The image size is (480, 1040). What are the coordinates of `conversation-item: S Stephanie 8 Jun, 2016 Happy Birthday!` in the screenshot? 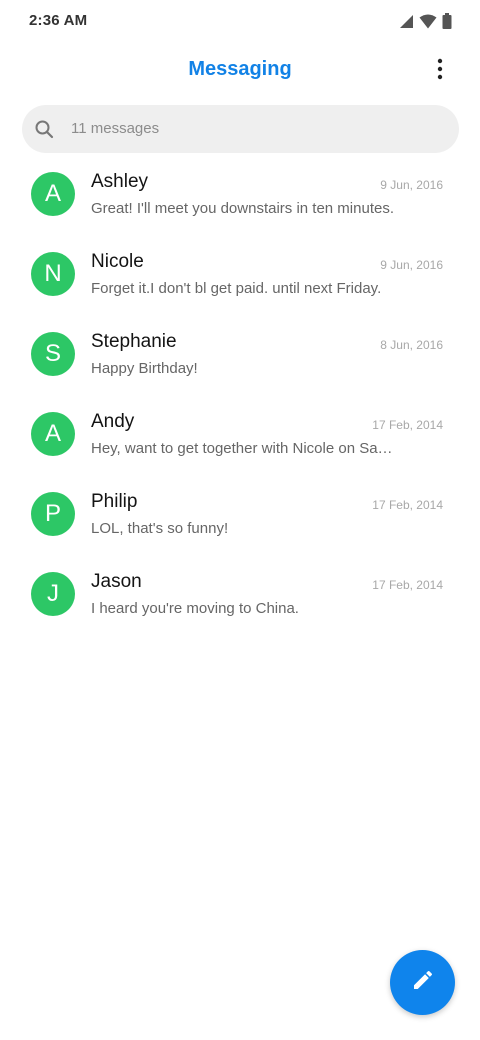 It's located at (240, 360).